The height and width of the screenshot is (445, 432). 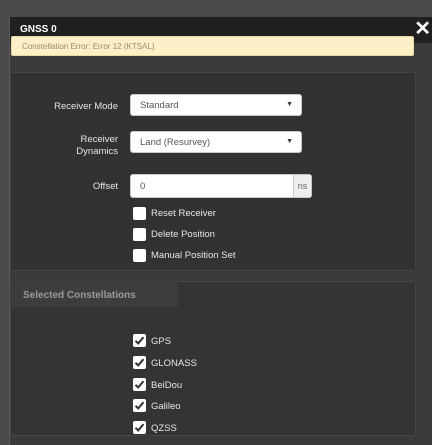 What do you see at coordinates (86, 106) in the screenshot?
I see `receiver-mode-label: Receiver Mode` at bounding box center [86, 106].